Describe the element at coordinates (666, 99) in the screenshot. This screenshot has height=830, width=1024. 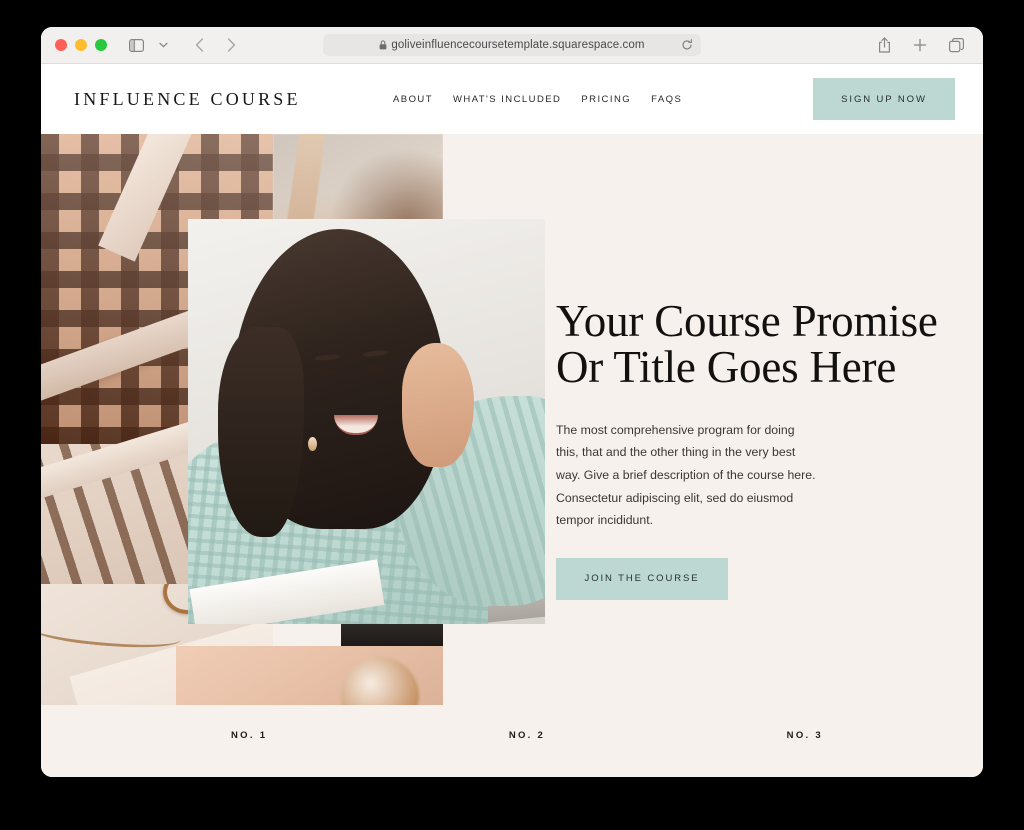
I see `nav-item-faqs: FAQS` at that location.